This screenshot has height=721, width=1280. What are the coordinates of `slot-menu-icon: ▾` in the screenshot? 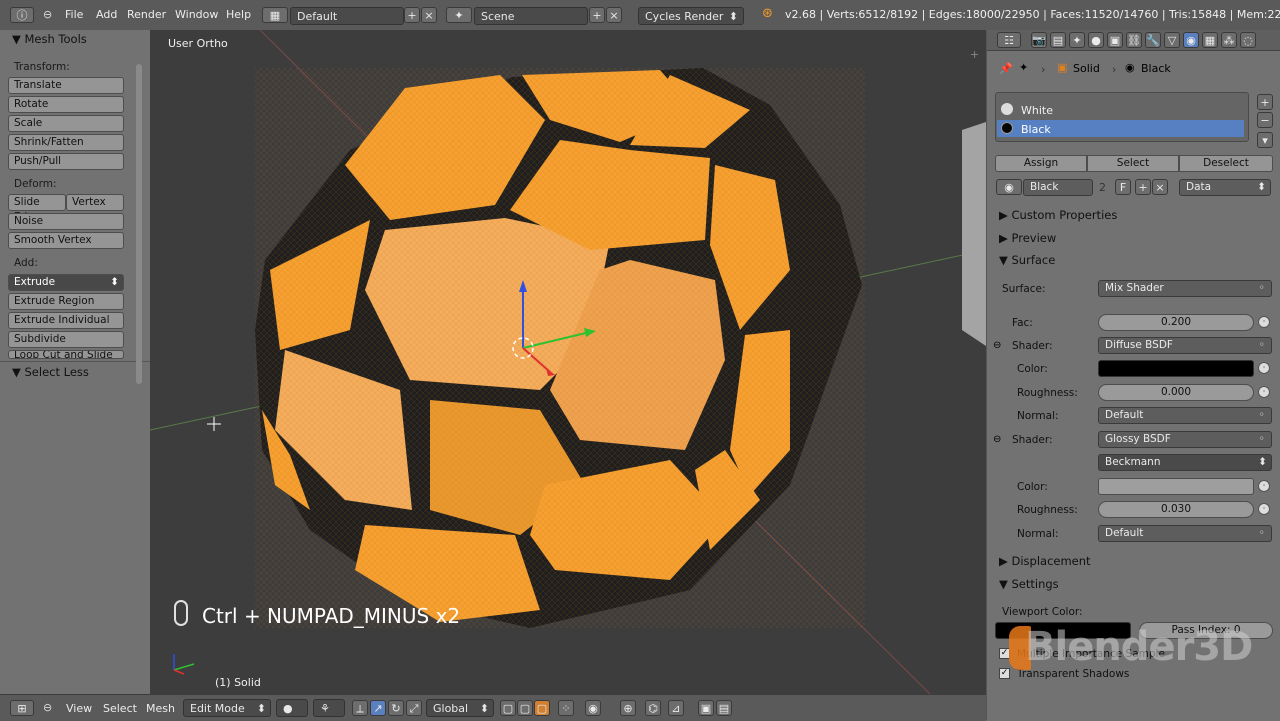 It's located at (1265, 140).